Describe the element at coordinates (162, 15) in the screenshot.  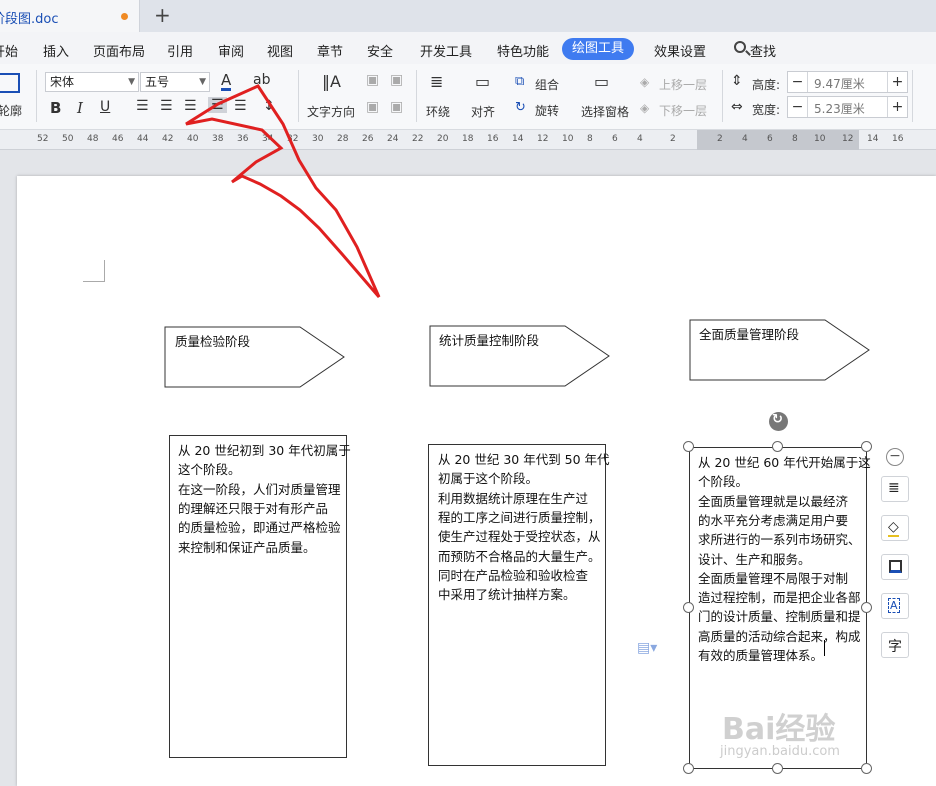
I see `new-tab-plus-icon: +` at that location.